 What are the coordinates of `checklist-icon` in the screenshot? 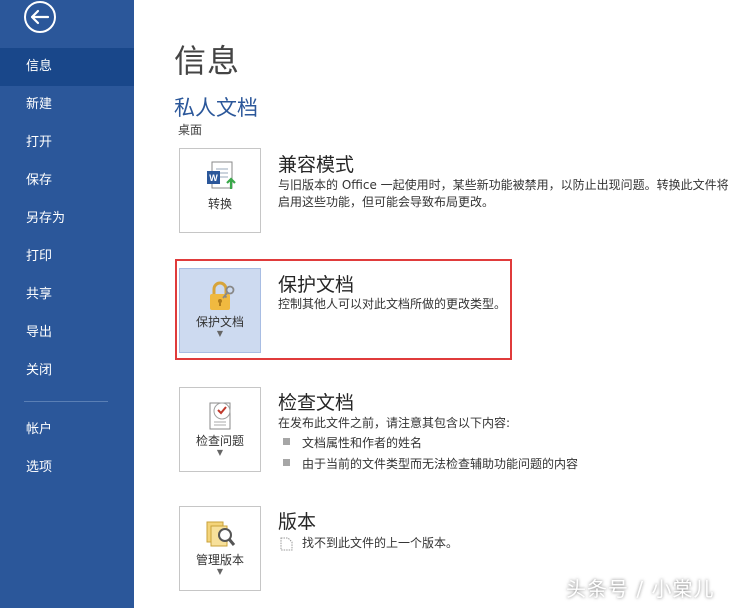 It's located at (221, 415).